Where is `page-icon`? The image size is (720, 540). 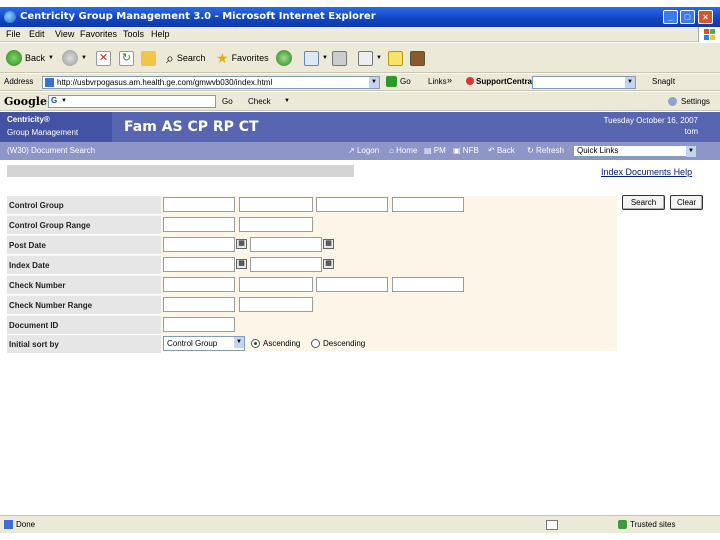 page-icon is located at coordinates (49, 82).